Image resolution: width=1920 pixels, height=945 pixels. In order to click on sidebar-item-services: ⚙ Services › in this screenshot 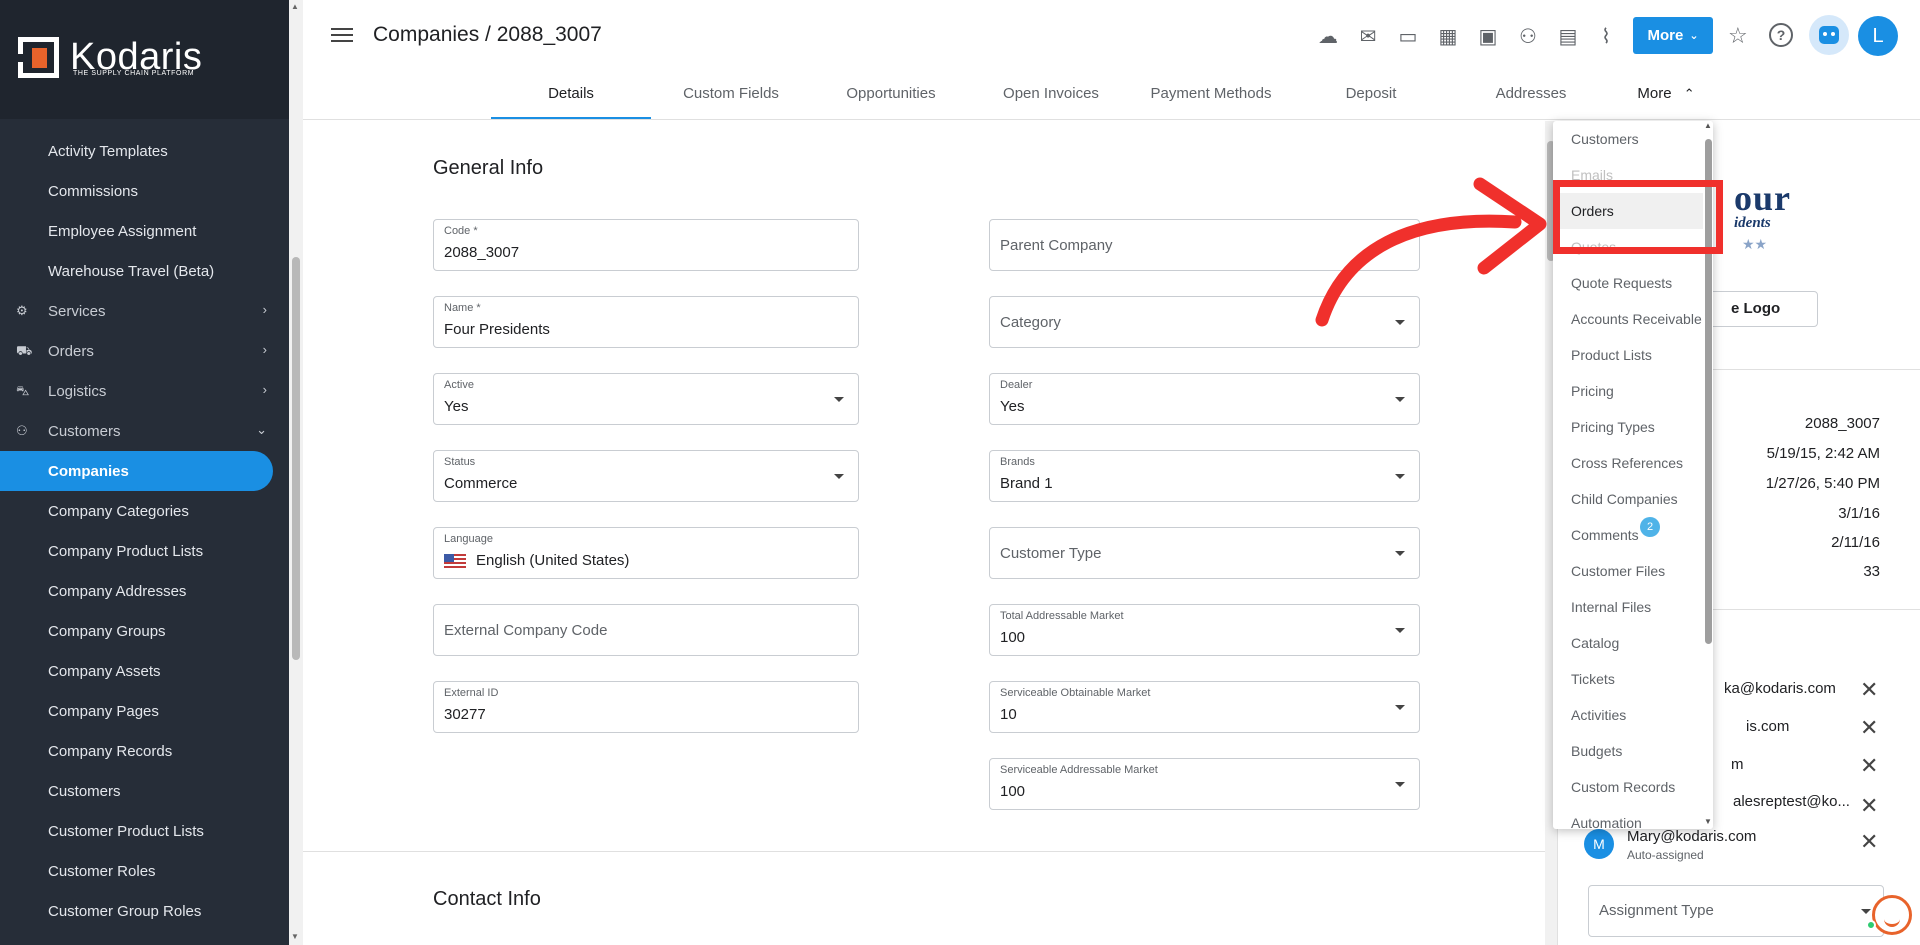, I will do `click(144, 311)`.